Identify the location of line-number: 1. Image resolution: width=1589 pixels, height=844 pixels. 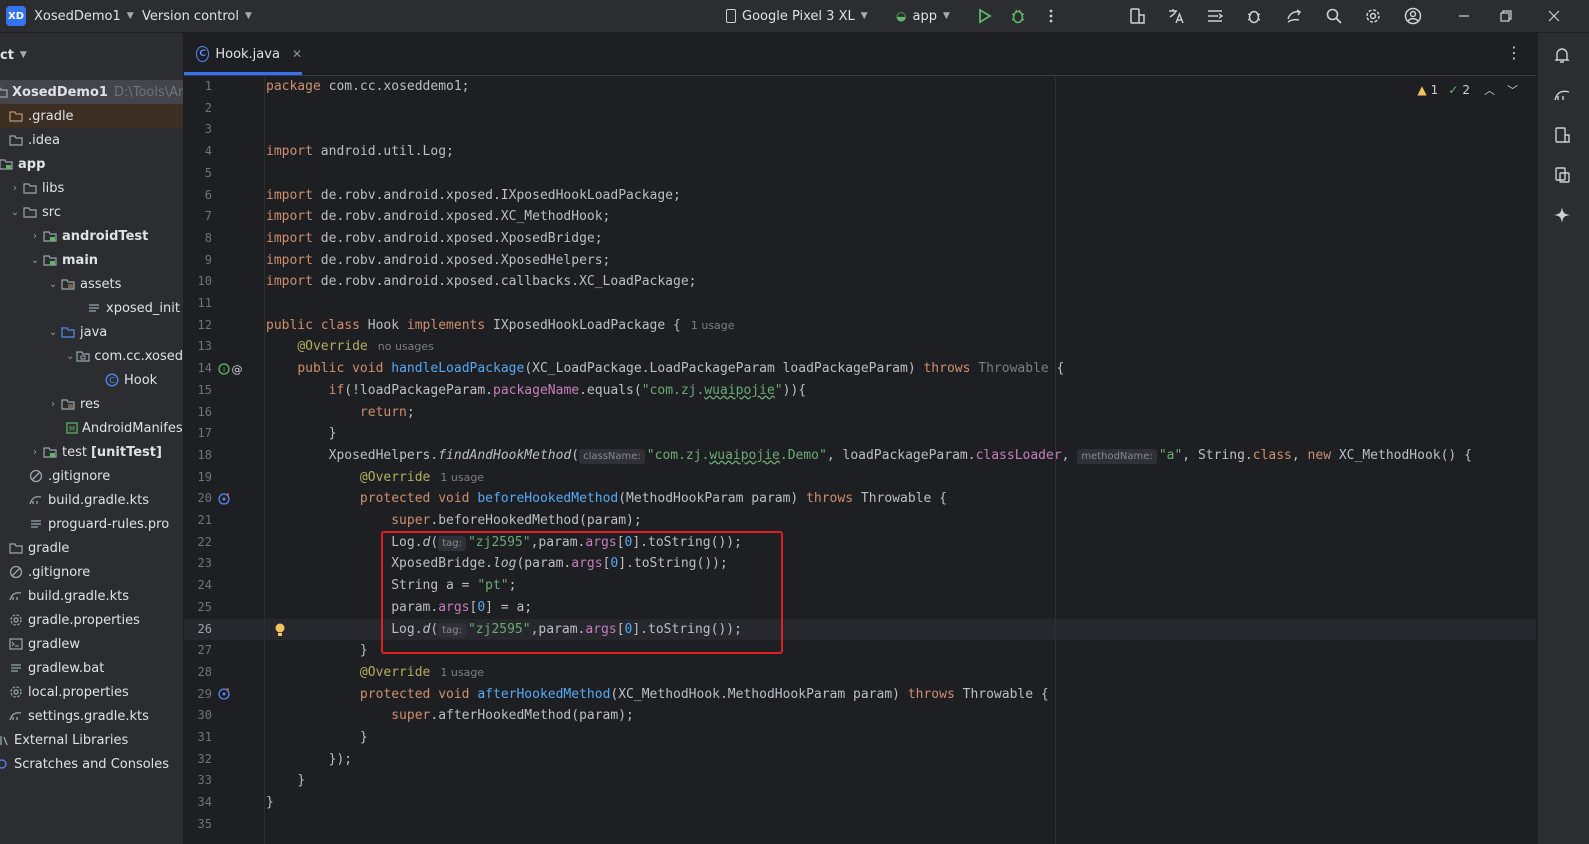
(208, 86).